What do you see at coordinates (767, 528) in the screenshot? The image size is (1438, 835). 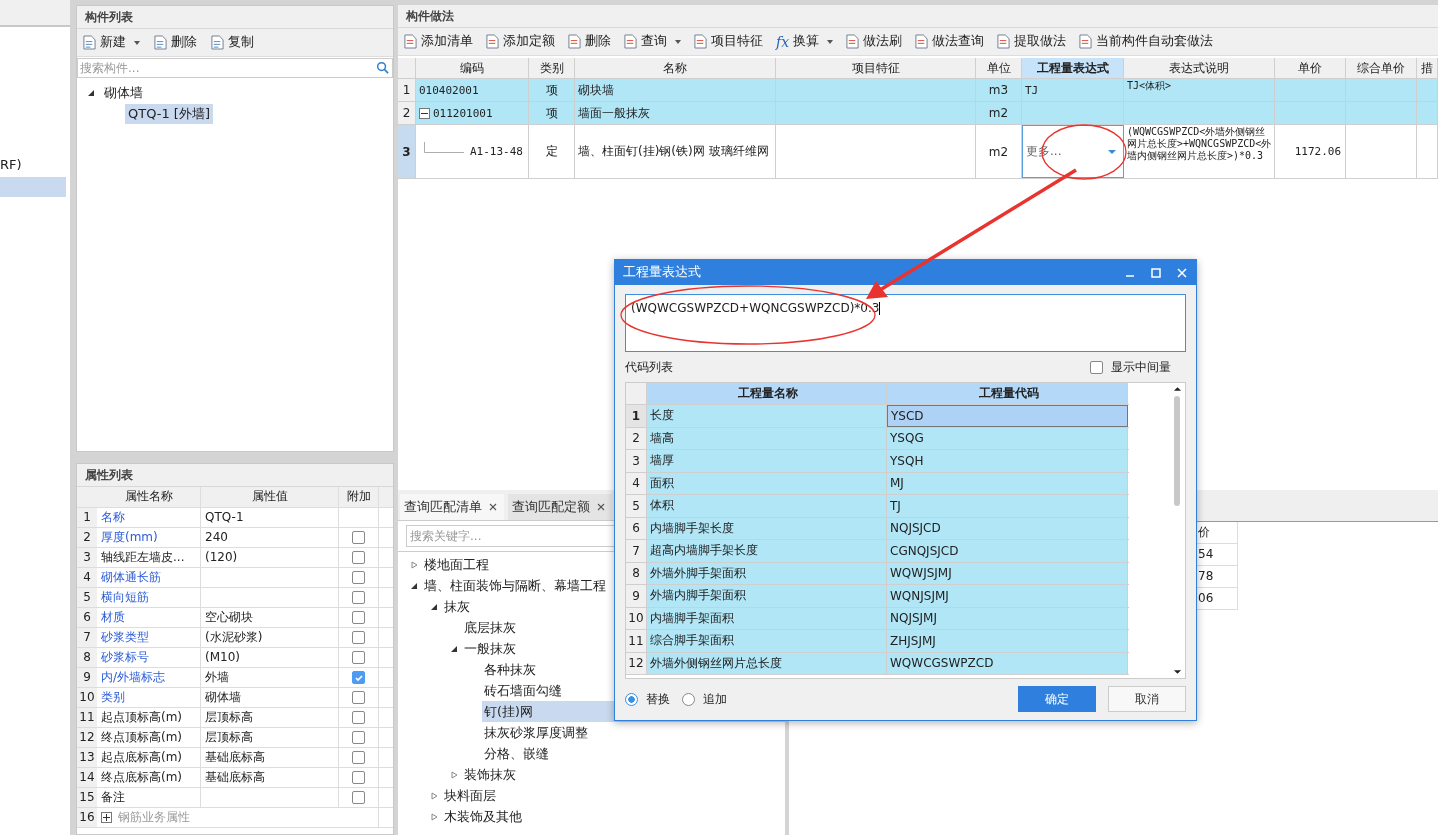 I see `quantity-name: 内墙脚手架长度` at bounding box center [767, 528].